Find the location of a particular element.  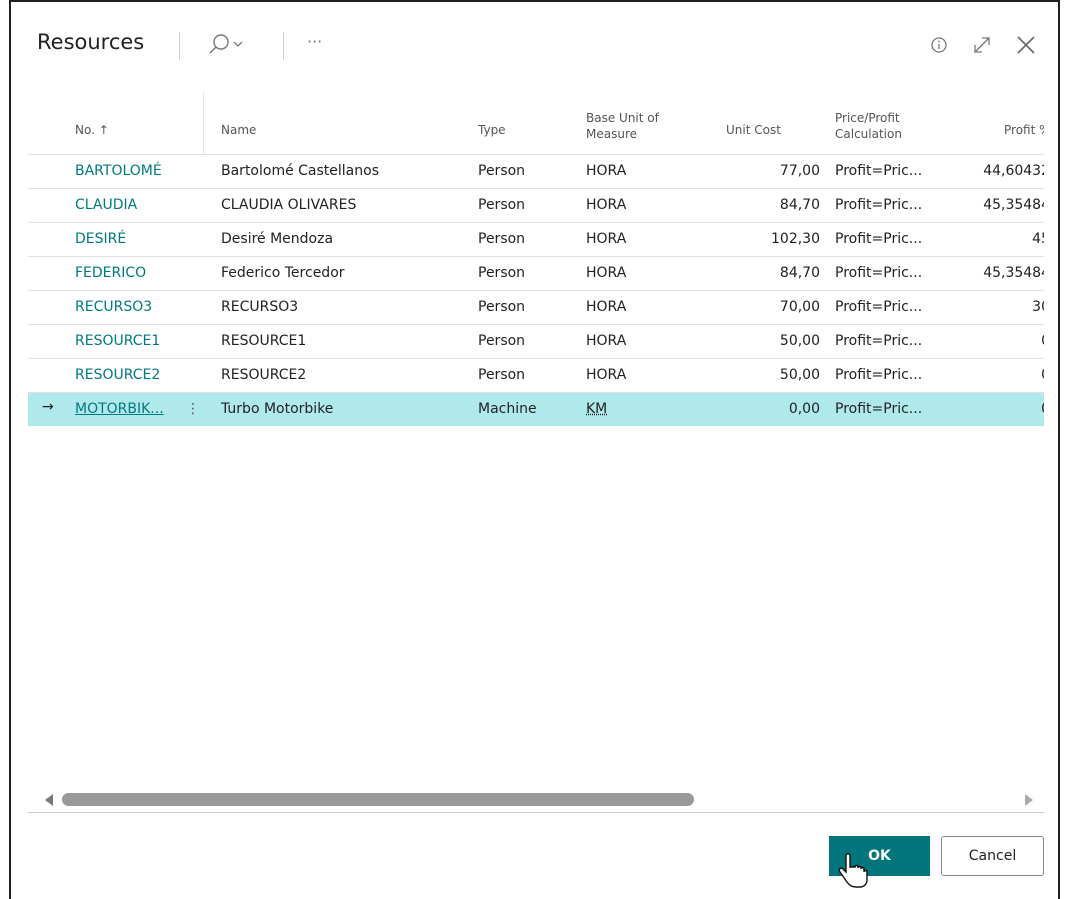

resource-no-link: DESIRÉ is located at coordinates (100, 239).